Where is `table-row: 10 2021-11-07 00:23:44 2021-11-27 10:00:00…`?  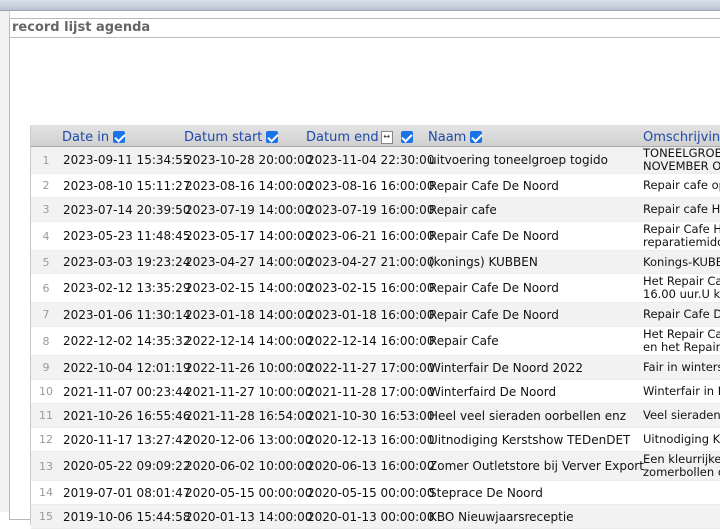 table-row: 10 2021-11-07 00:23:44 2021-11-27 10:00:00… is located at coordinates (375, 392).